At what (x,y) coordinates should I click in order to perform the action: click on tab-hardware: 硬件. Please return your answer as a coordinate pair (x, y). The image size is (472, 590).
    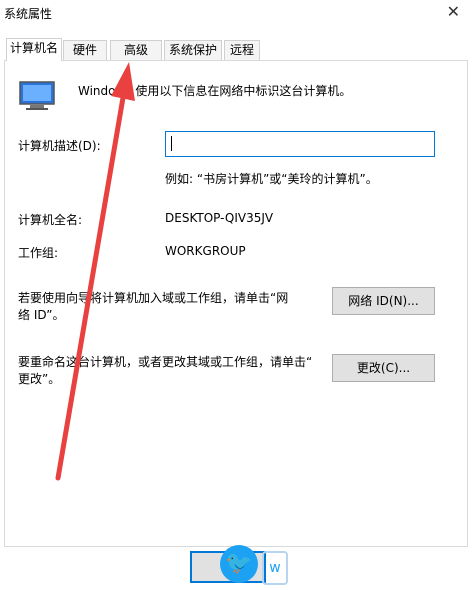
    Looking at the image, I should click on (85, 50).